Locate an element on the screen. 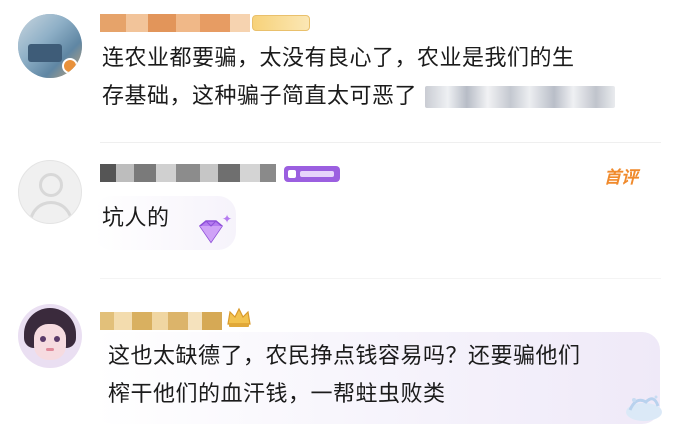 The height and width of the screenshot is (444, 679). comment-text: 这也太缺德了，农民挣点钱容易吗？还要骗他们 榨干他们的血汗钱，一帮蛀虫败类 is located at coordinates (344, 375).